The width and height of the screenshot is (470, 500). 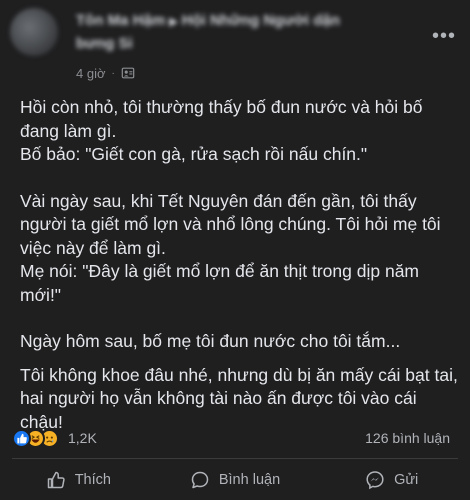 I want to click on post-meta: 4 giờ ·, so click(x=105, y=73).